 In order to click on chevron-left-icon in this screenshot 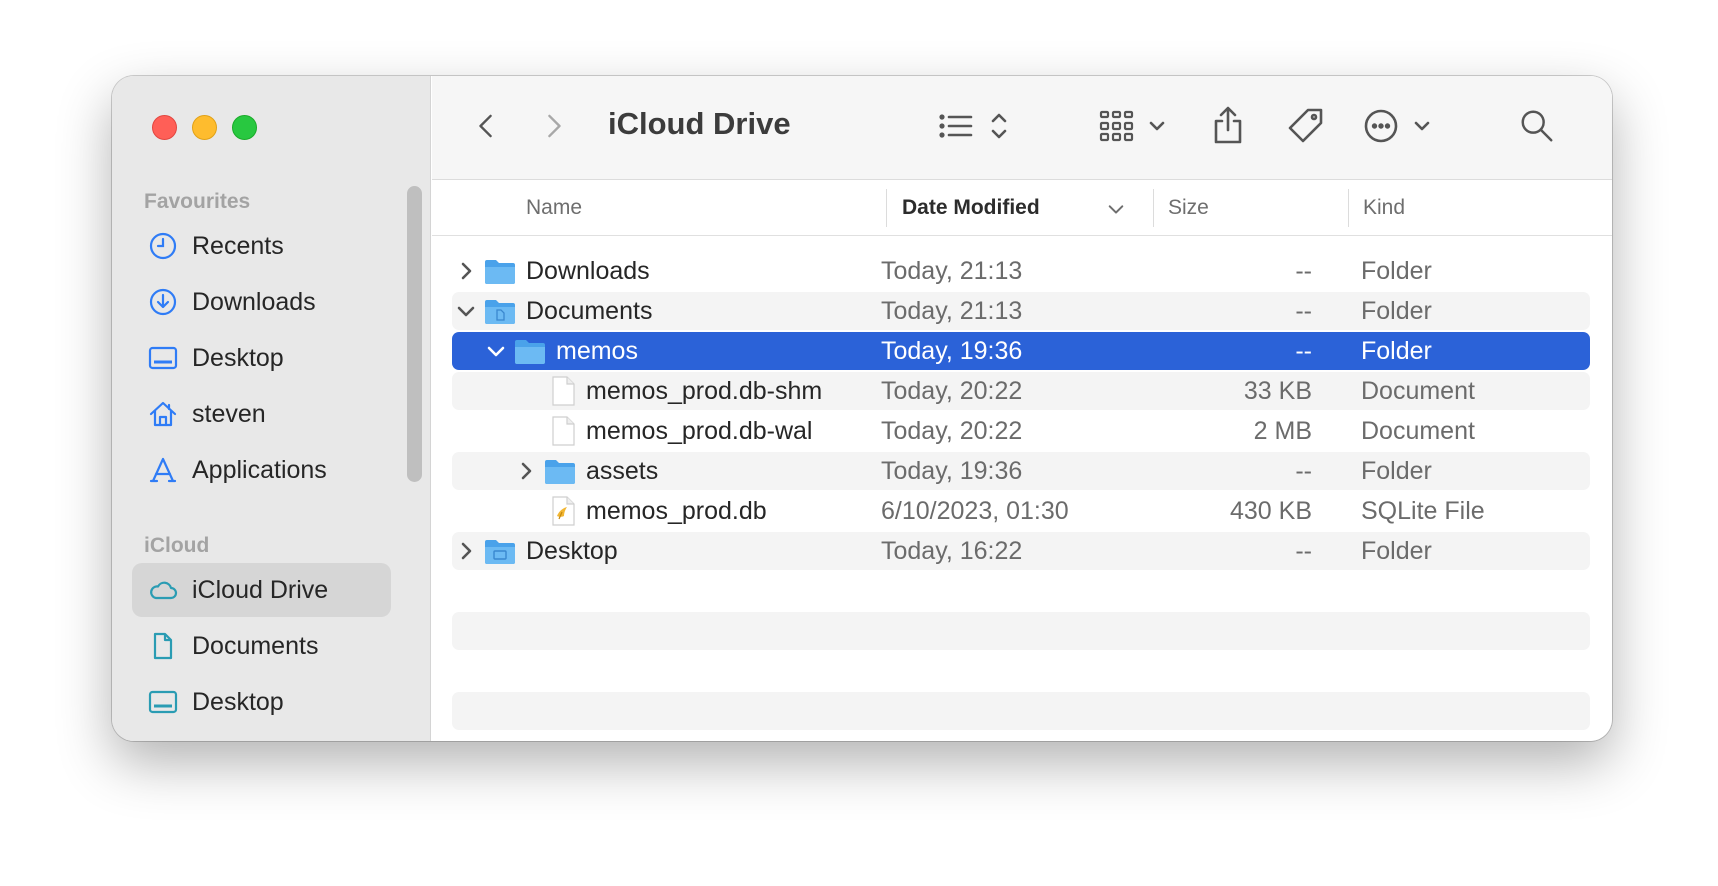, I will do `click(485, 126)`.